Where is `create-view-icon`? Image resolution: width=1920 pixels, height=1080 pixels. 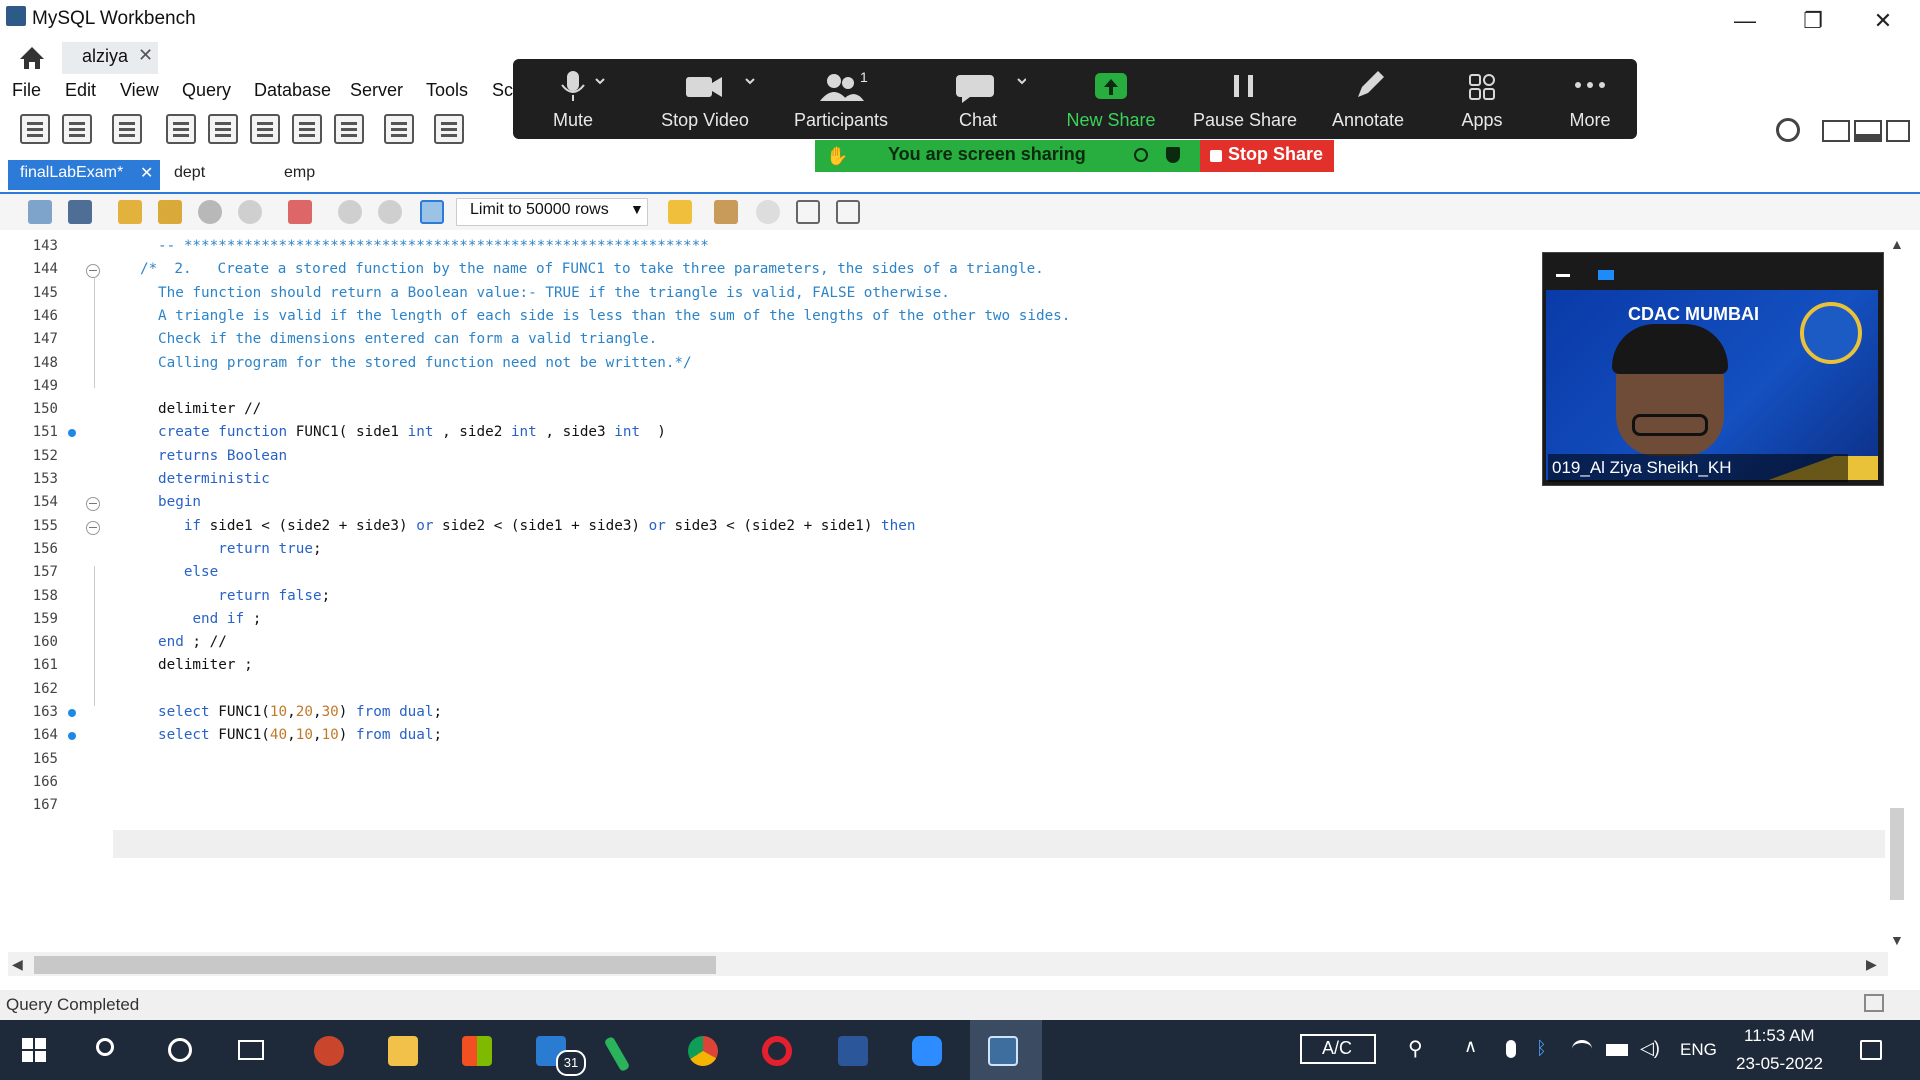 create-view-icon is located at coordinates (265, 129).